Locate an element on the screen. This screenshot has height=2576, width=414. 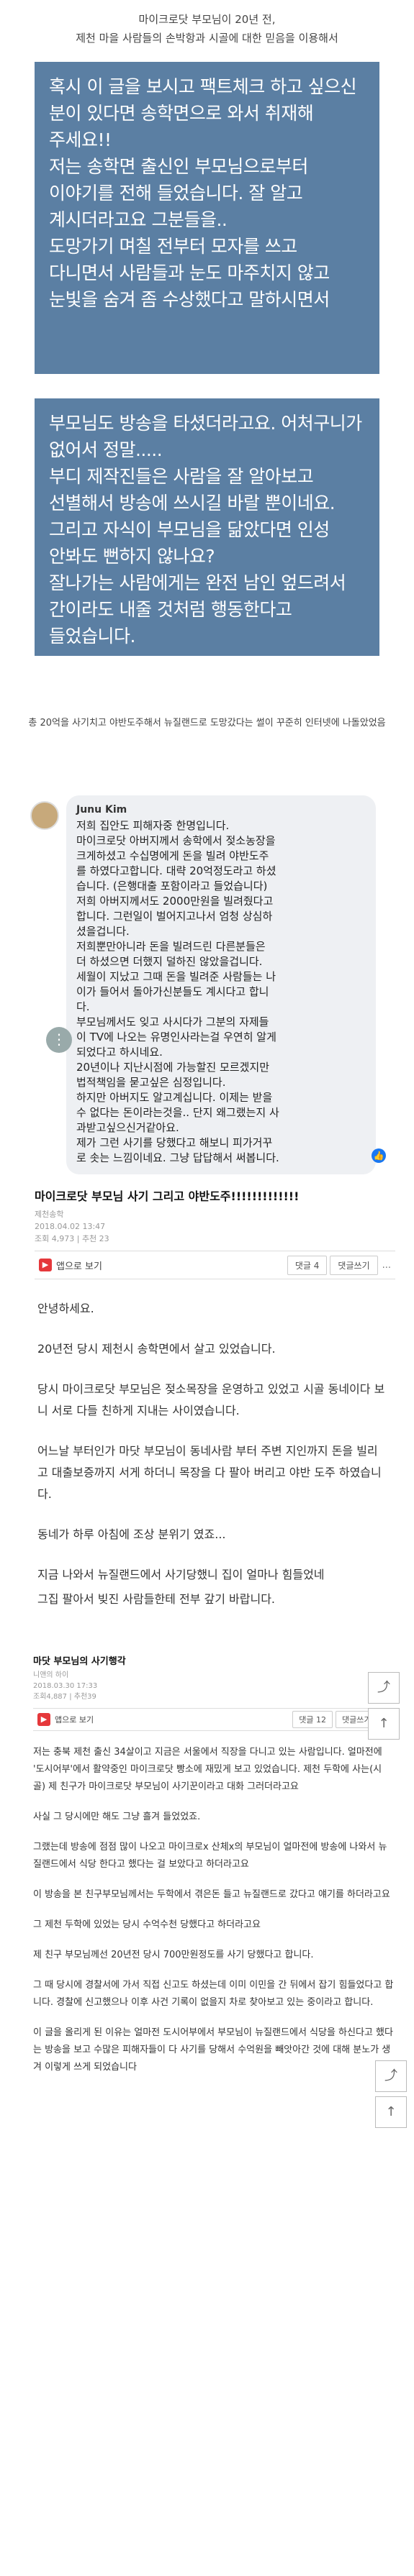
quote-line: 혹시 이 글을 보시고 팩트체크 하고 싶으신 is located at coordinates (203, 86).